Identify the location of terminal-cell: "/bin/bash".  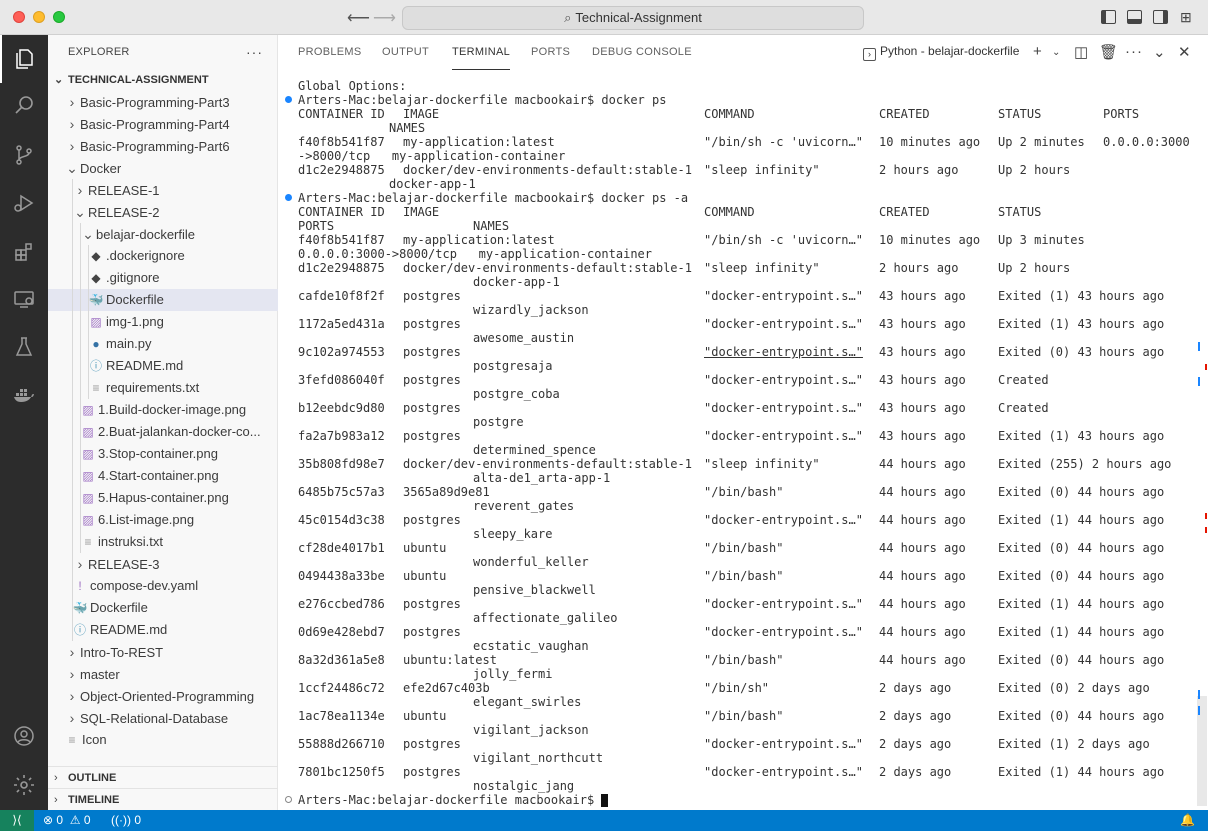
(744, 576).